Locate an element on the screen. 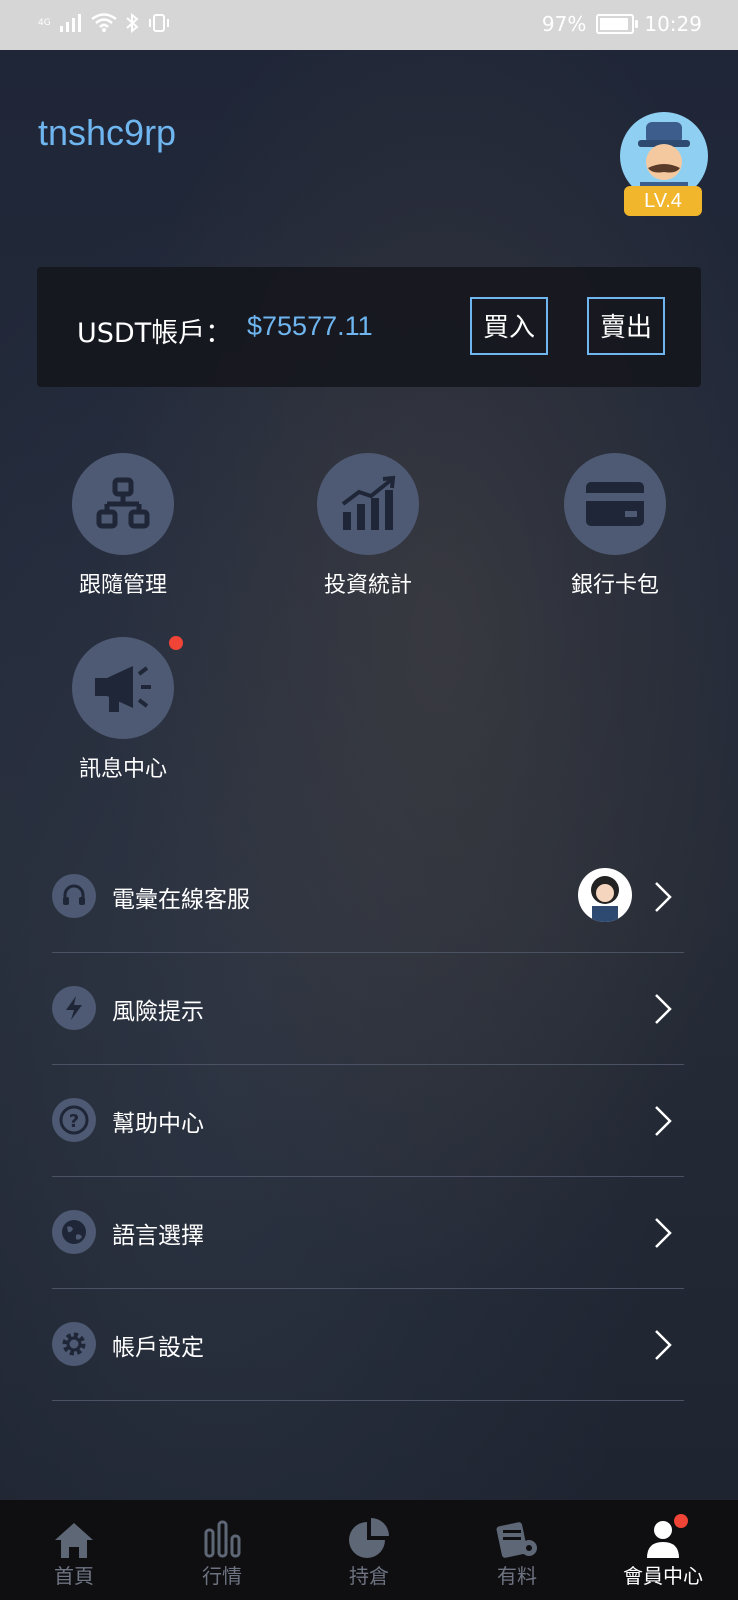  menu-label: 語言選擇 is located at coordinates (158, 1236).